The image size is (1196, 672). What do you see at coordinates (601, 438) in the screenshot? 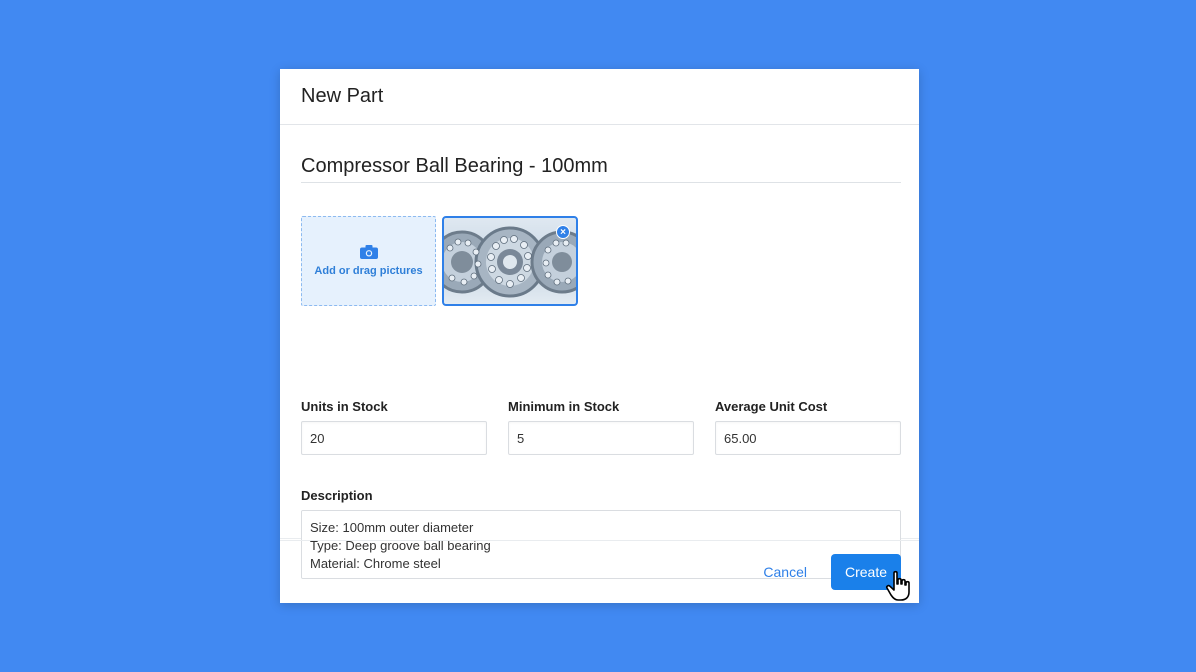
I see `minimum-in-stock-input` at bounding box center [601, 438].